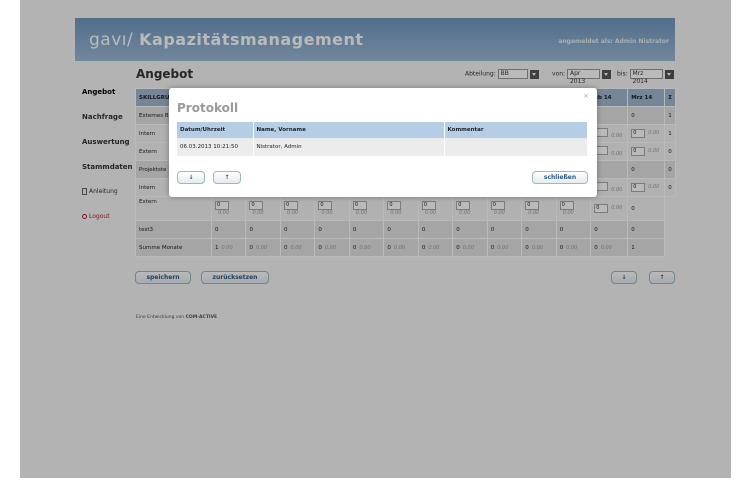 The image size is (750, 499). I want to click on column-header-datetime: Datum/Uhrzeit, so click(215, 130).